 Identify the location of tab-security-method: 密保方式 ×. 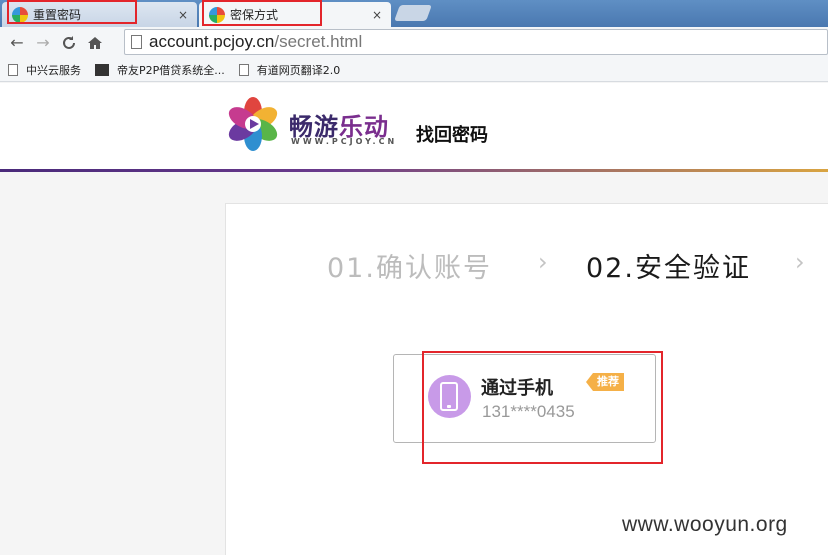
(295, 14).